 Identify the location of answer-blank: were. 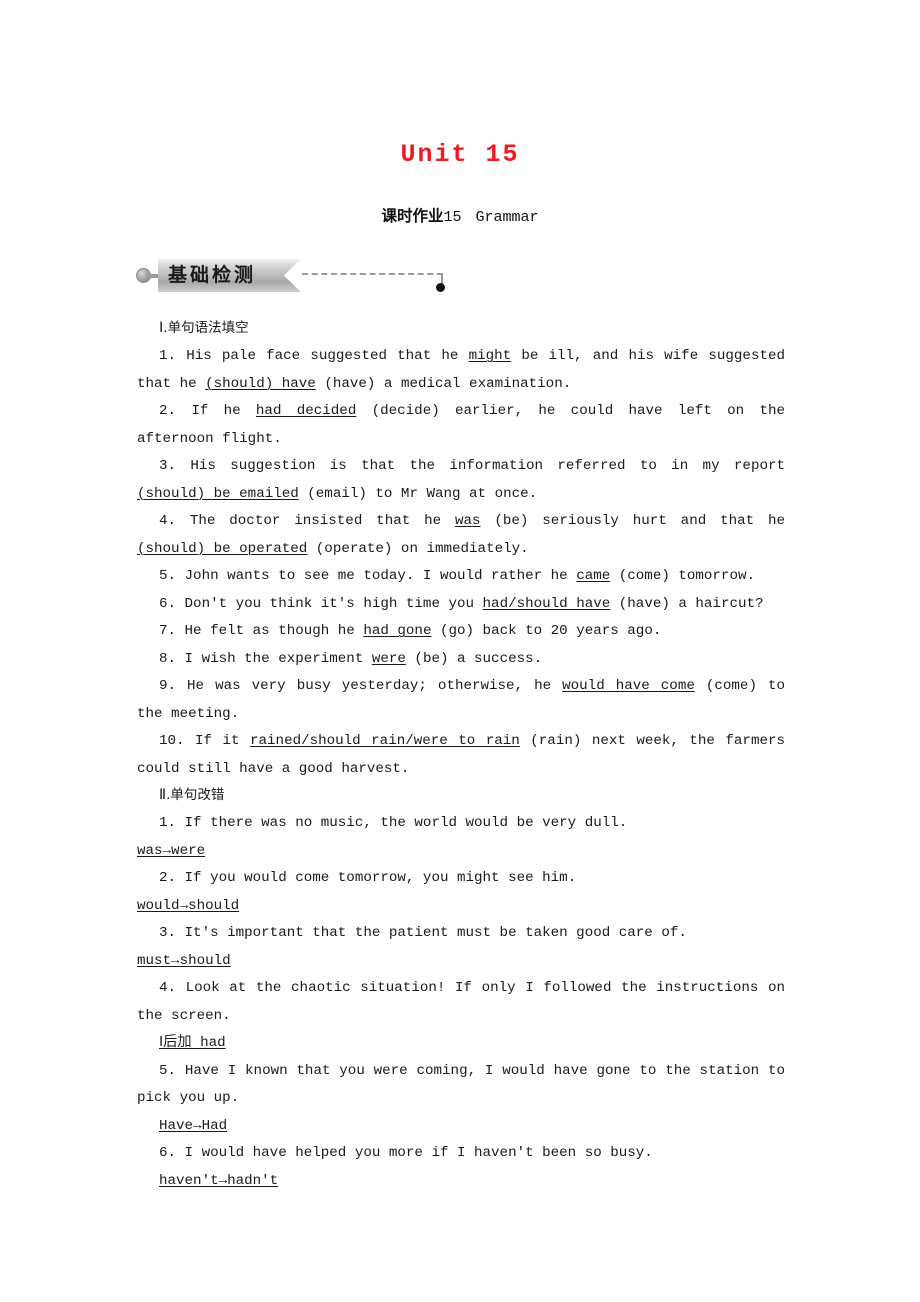
(388, 658).